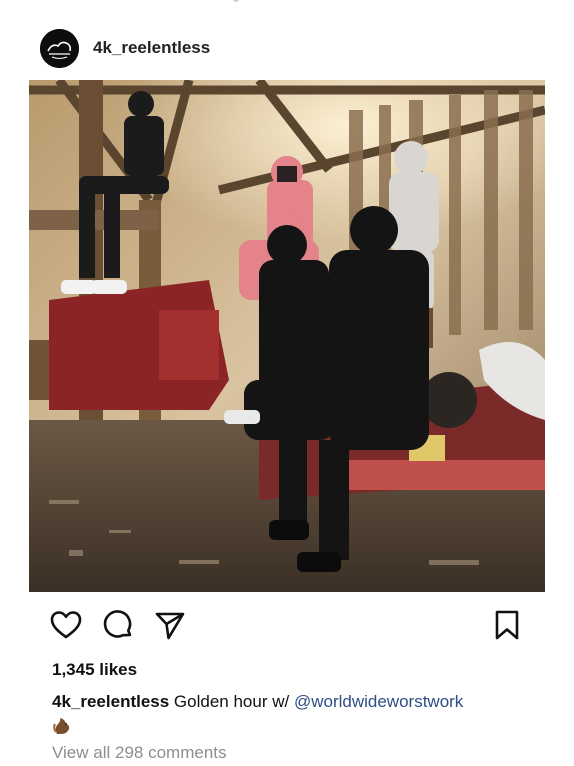  I want to click on heart-icon, so click(66, 625).